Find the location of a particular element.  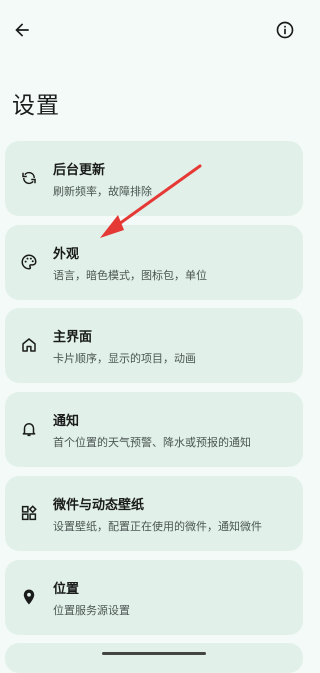

arrow-left-icon is located at coordinates (22, 30).